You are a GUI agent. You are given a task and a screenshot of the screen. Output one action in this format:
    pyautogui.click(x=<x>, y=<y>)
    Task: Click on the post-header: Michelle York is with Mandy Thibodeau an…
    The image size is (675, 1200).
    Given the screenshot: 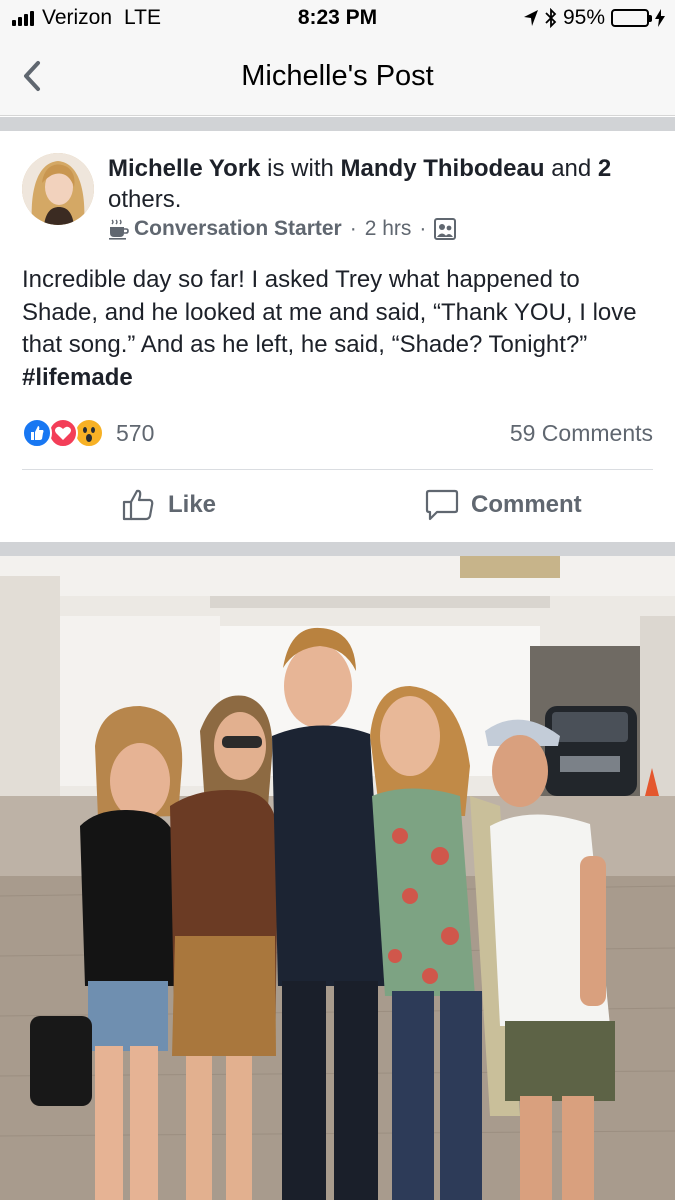 What is the action you would take?
    pyautogui.click(x=337, y=186)
    